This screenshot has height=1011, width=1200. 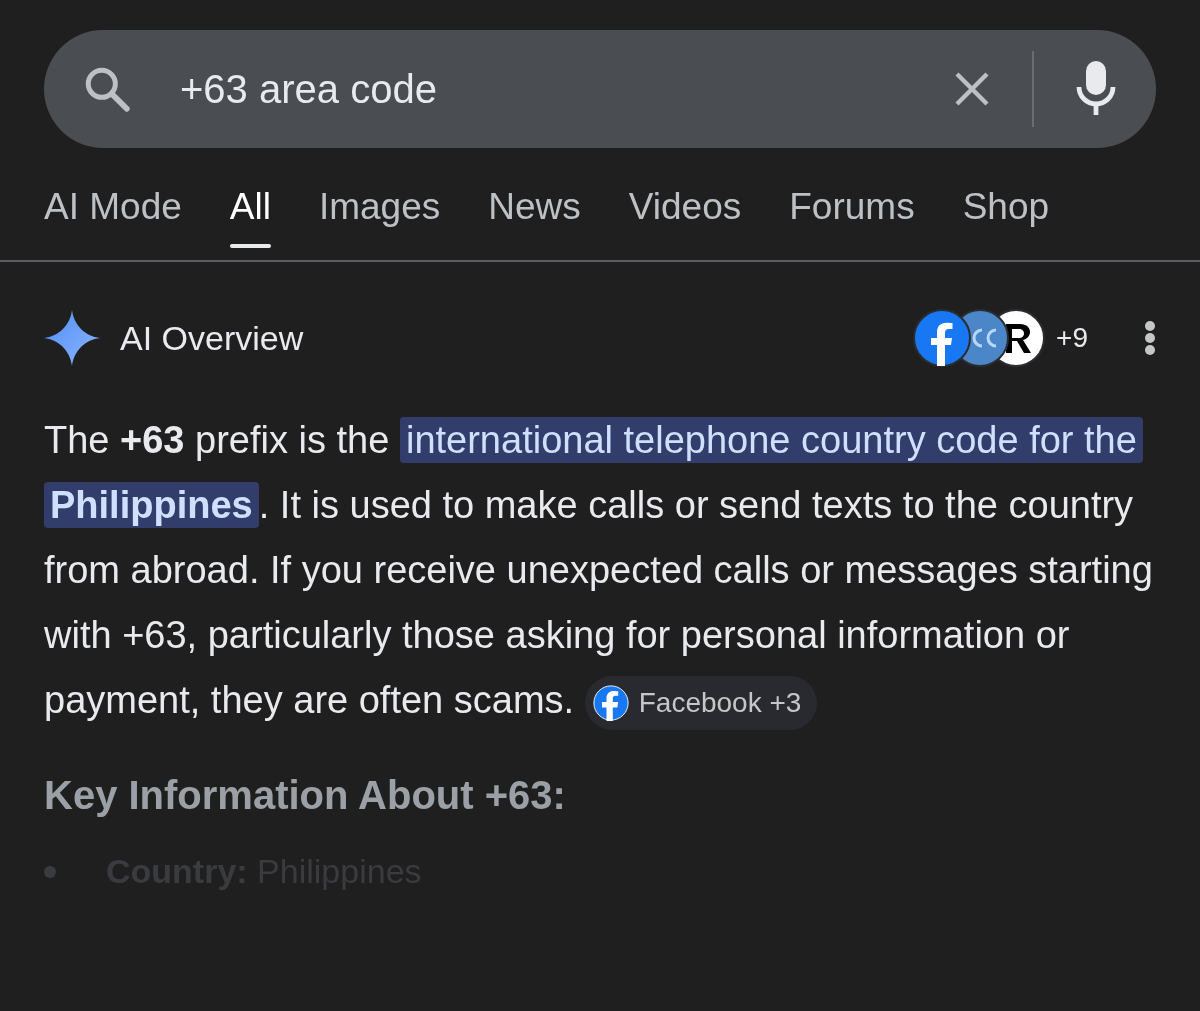 What do you see at coordinates (534, 217) in the screenshot?
I see `tab: News` at bounding box center [534, 217].